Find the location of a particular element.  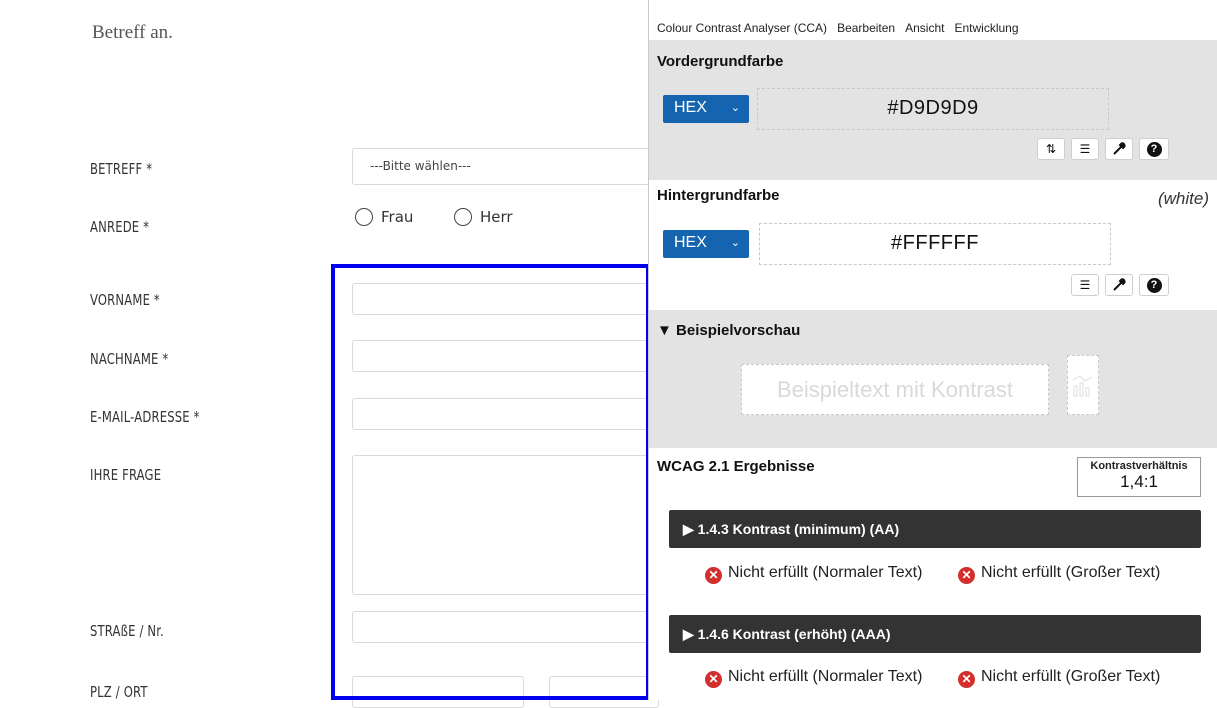

aaa-large-result: ✕ Nicht erfüllt (Großer Text) is located at coordinates (1087, 678).